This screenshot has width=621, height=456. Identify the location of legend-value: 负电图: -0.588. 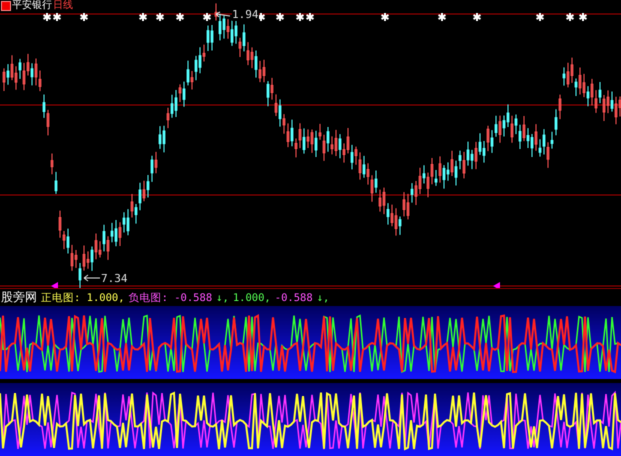
(170, 297).